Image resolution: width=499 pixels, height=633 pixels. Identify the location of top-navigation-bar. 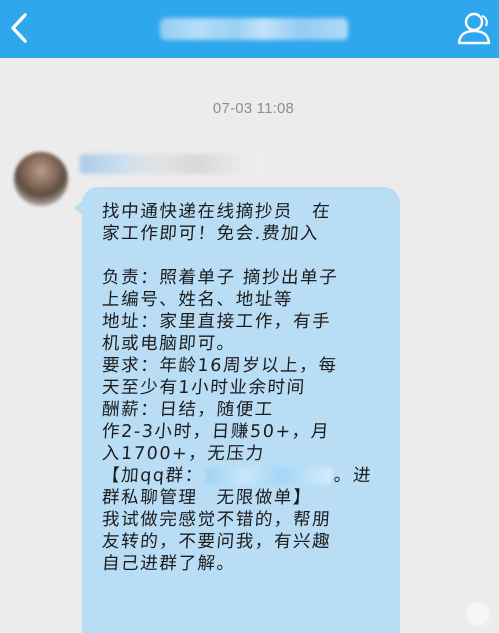
(249, 29).